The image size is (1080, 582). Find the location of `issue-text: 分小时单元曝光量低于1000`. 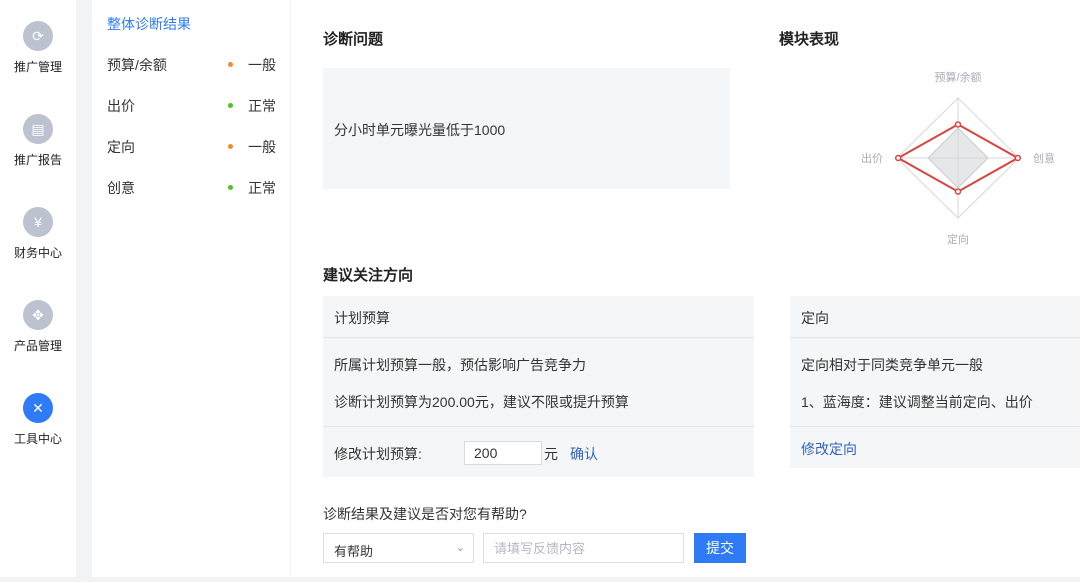

issue-text: 分小时单元曝光量低于1000 is located at coordinates (420, 130).